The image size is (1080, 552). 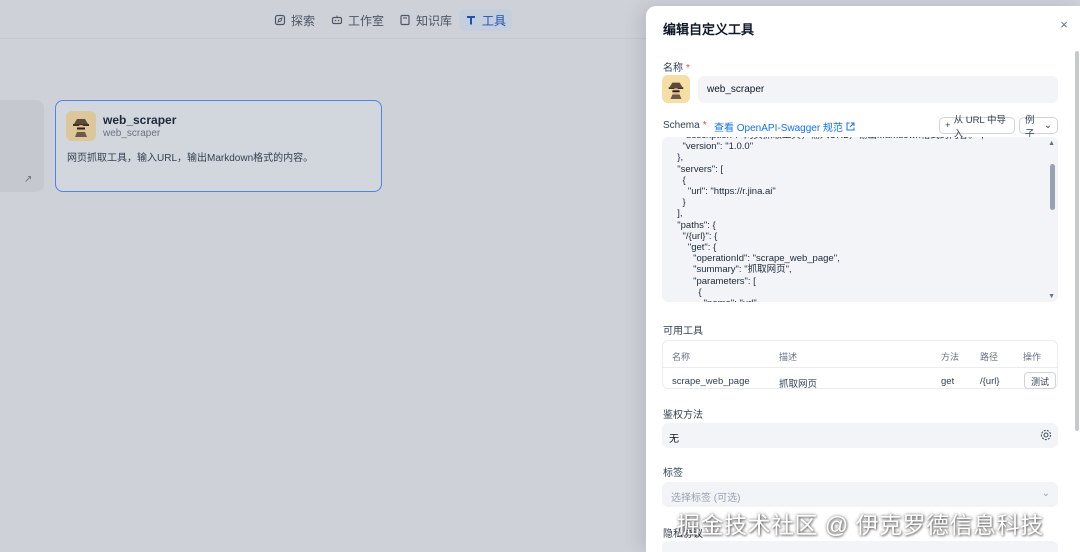 What do you see at coordinates (1040, 380) in the screenshot?
I see `test-button: 测试` at bounding box center [1040, 380].